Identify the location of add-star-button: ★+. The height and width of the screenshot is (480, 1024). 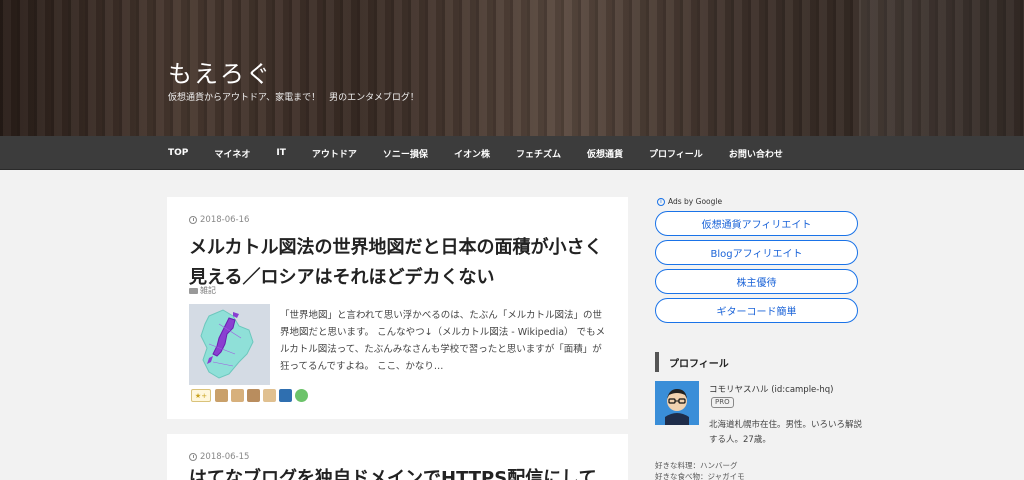
(201, 395).